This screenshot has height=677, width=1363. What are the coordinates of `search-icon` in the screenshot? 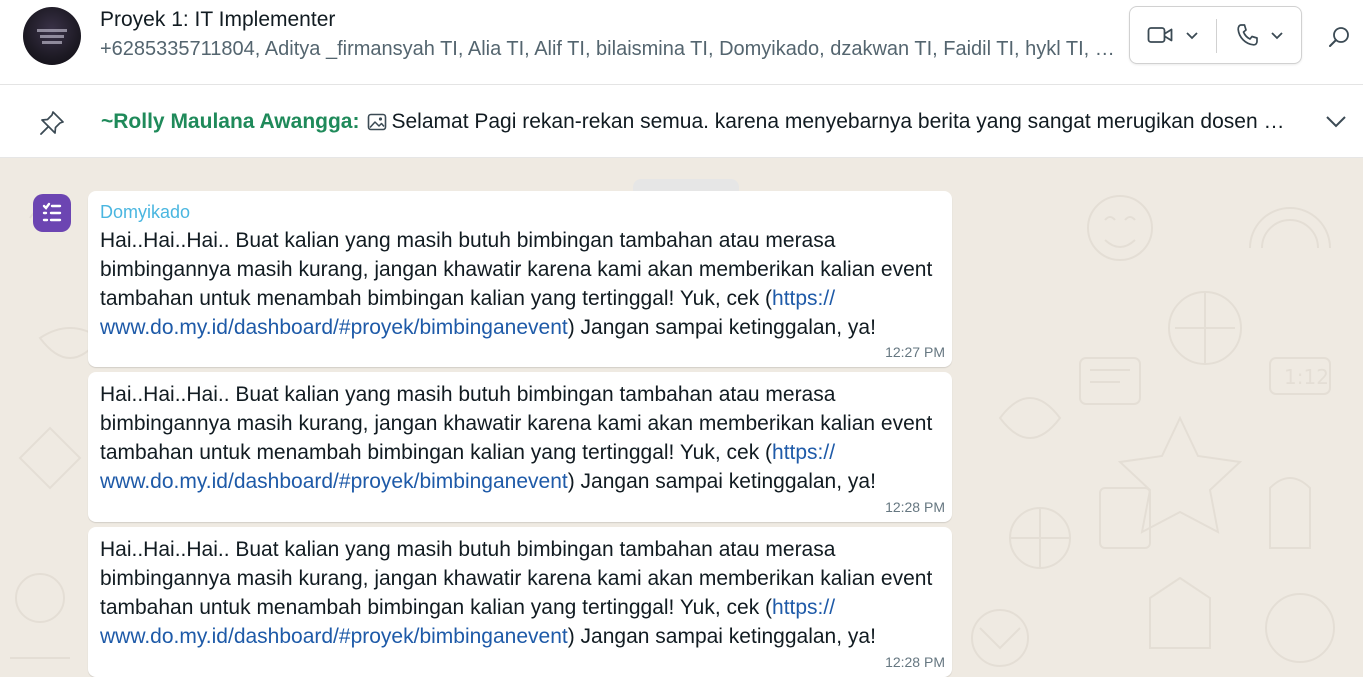 It's located at (1339, 37).